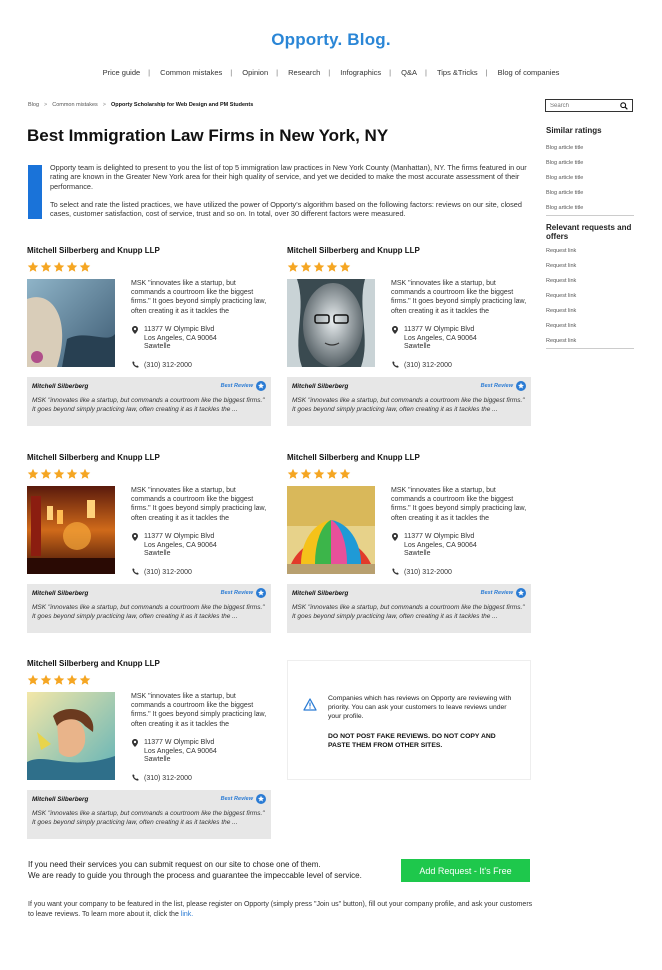 This screenshot has width=662, height=970. What do you see at coordinates (303, 72) in the screenshot?
I see `nav-research: Research` at bounding box center [303, 72].